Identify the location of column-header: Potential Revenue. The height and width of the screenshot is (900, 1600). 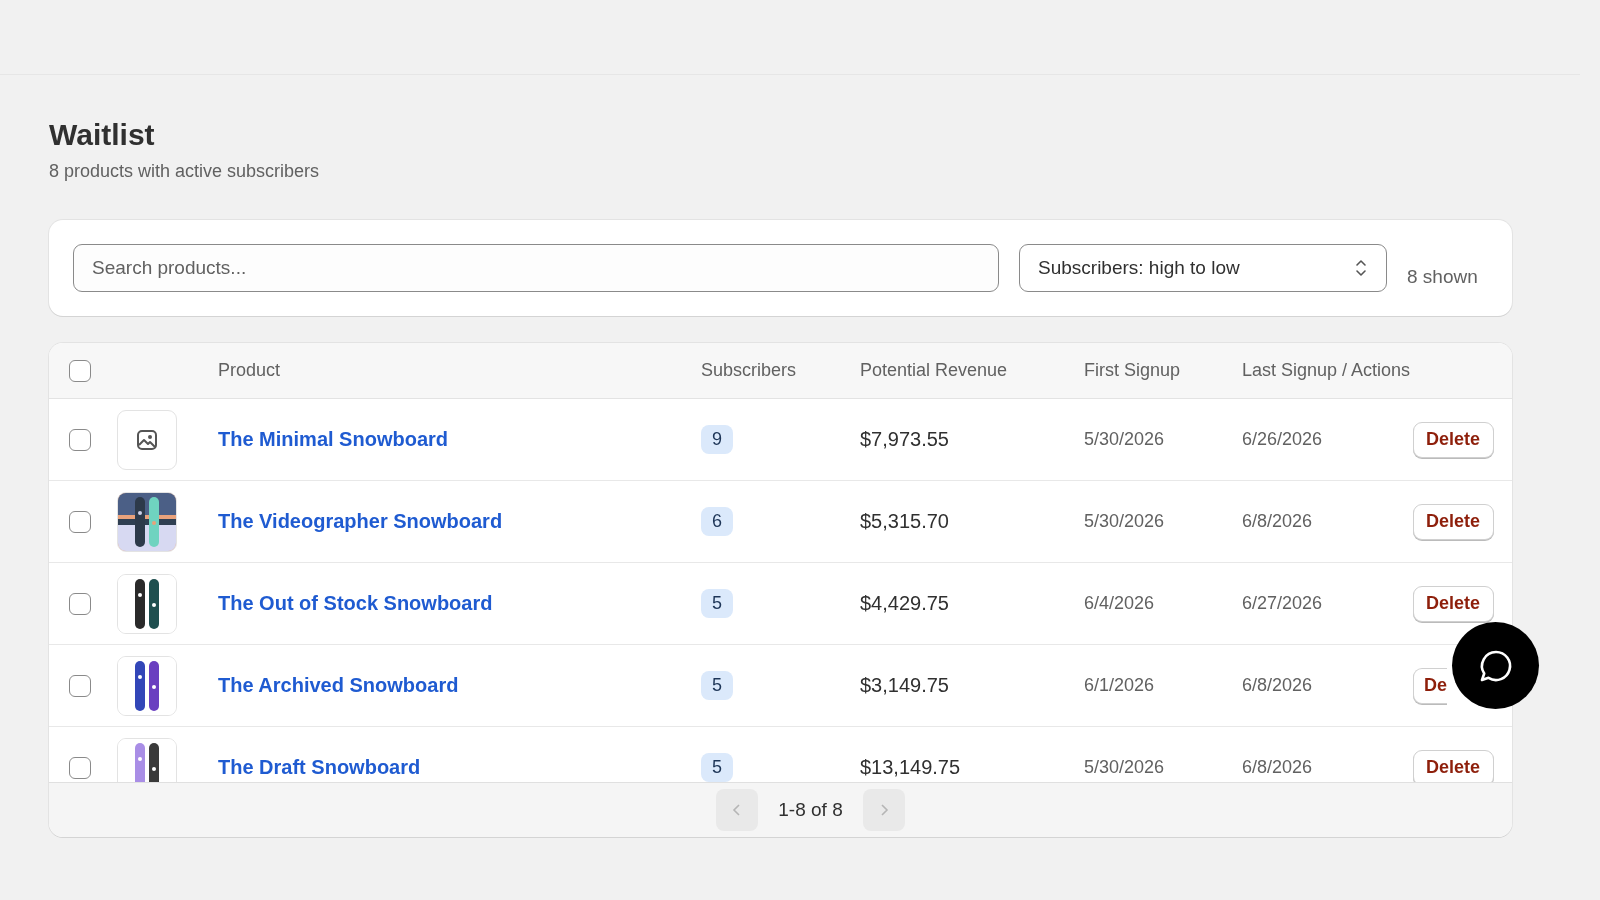
(934, 370).